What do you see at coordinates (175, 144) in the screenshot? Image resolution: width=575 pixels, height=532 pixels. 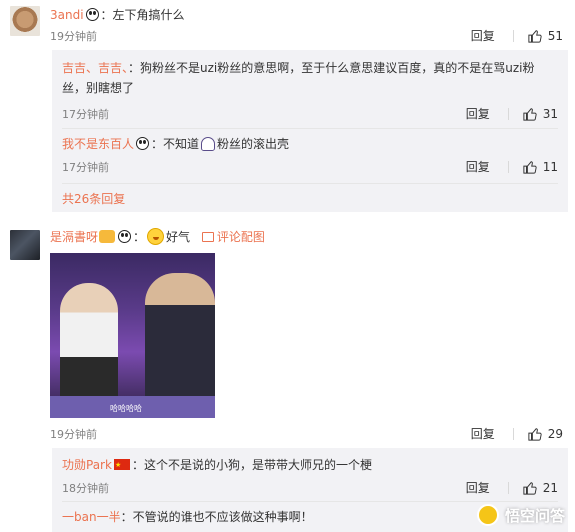 I see `reply-text: ：不知道` at bounding box center [175, 144].